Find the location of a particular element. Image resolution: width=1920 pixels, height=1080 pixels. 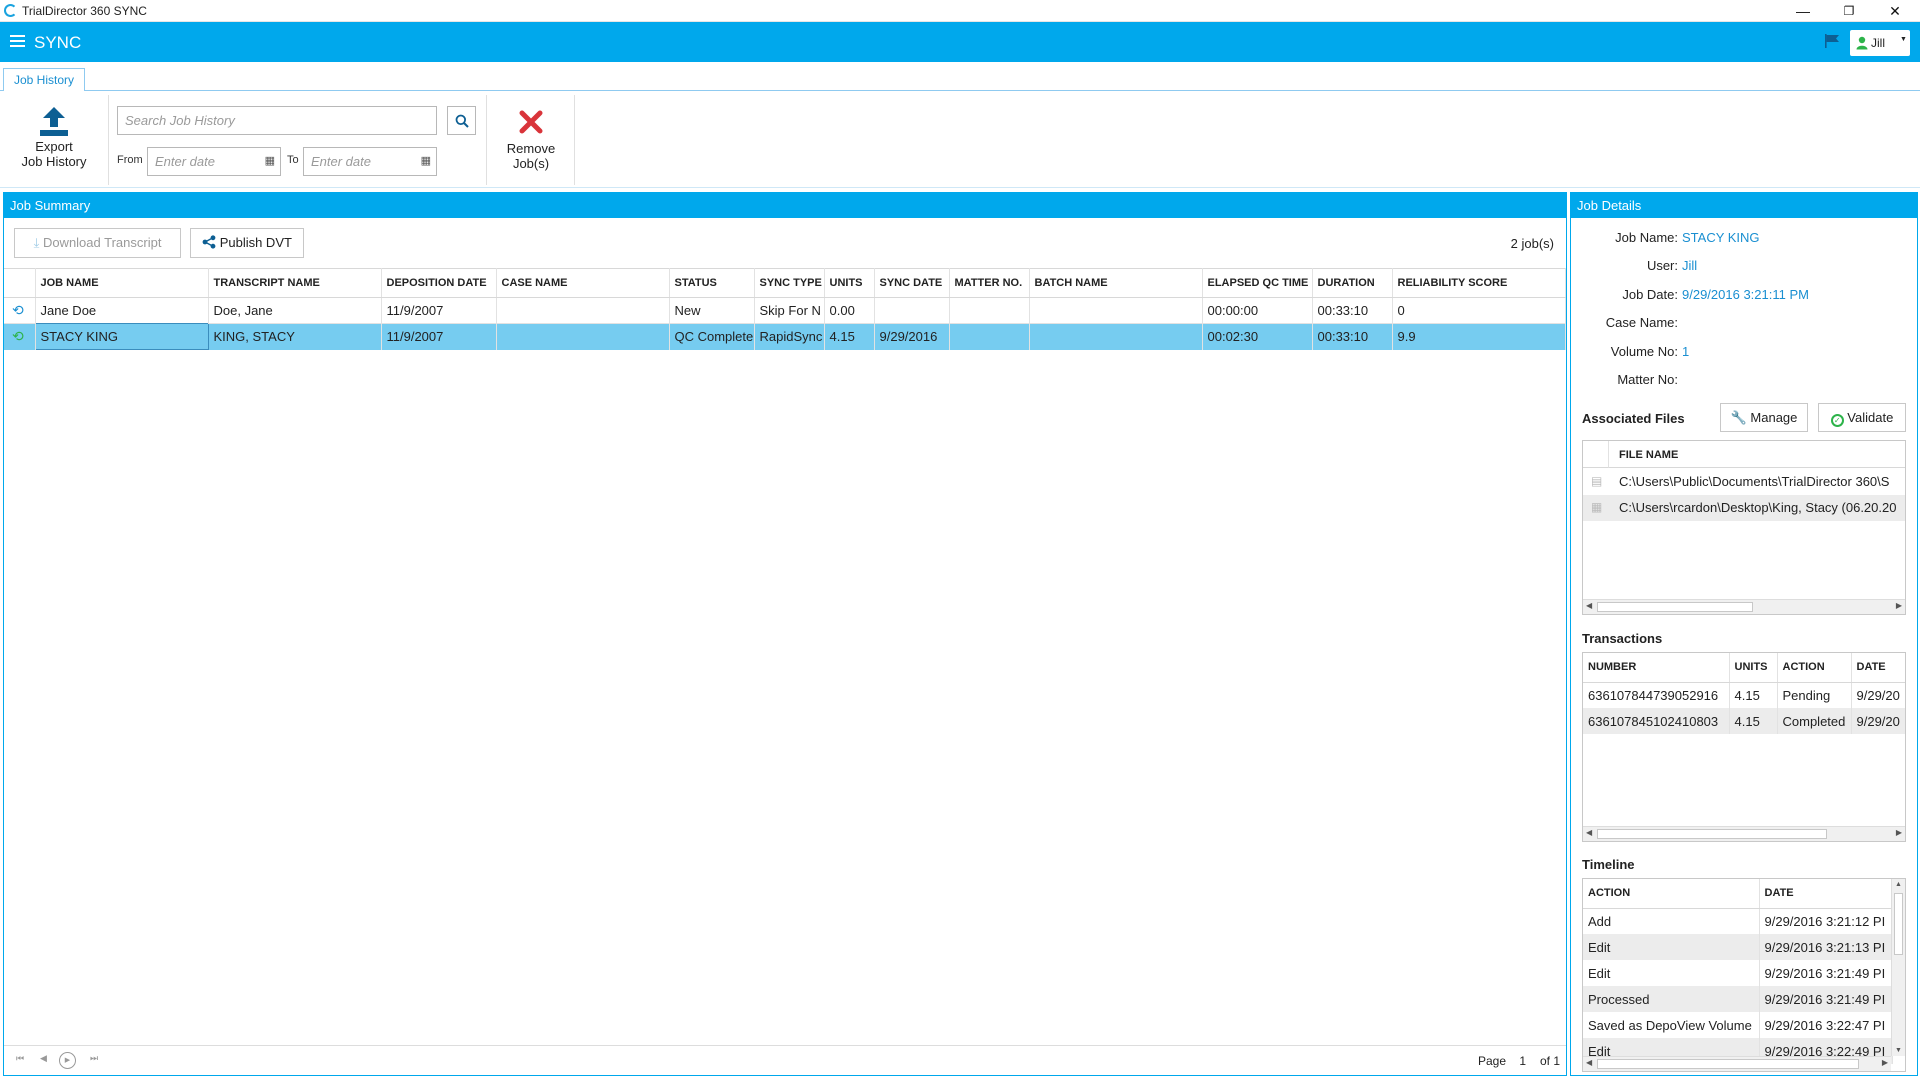

check-circle-icon: ✓ is located at coordinates (1837, 420).